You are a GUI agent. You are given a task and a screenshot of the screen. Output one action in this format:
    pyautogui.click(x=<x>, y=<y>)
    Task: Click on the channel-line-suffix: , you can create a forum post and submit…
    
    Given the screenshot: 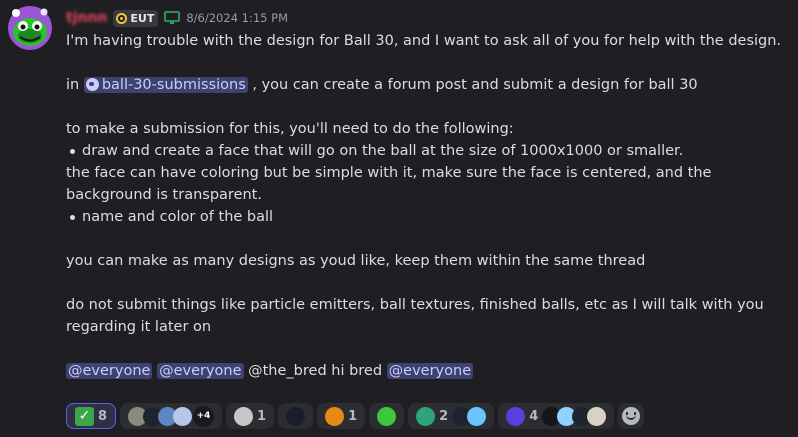 What is the action you would take?
    pyautogui.click(x=472, y=85)
    